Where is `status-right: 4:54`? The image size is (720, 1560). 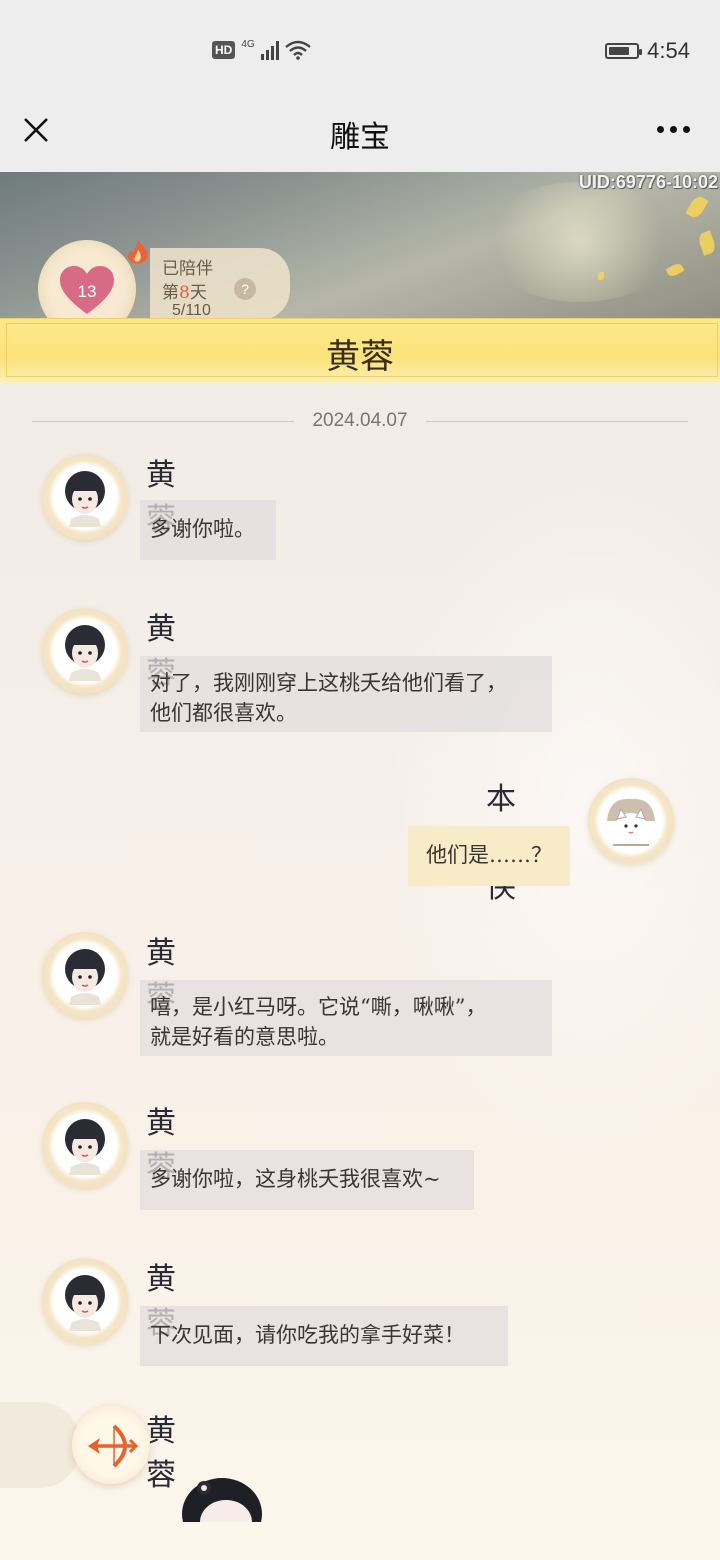
status-right: 4:54 is located at coordinates (647, 51).